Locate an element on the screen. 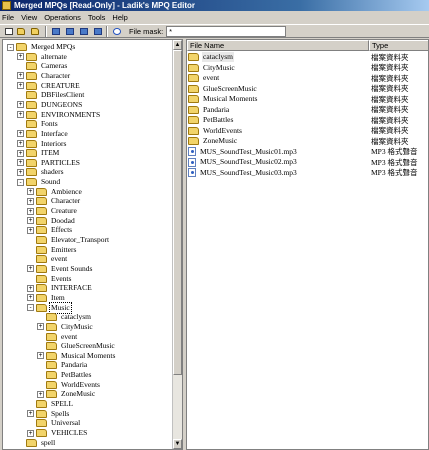 This screenshot has width=429, height=450. menu-view: View is located at coordinates (29, 17).